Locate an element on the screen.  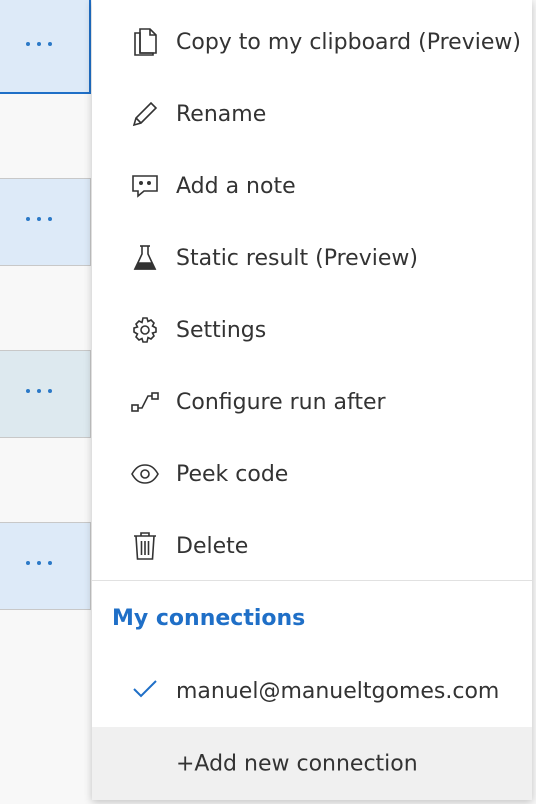
connection-label: manuel@manueltgomes.com is located at coordinates (338, 691).